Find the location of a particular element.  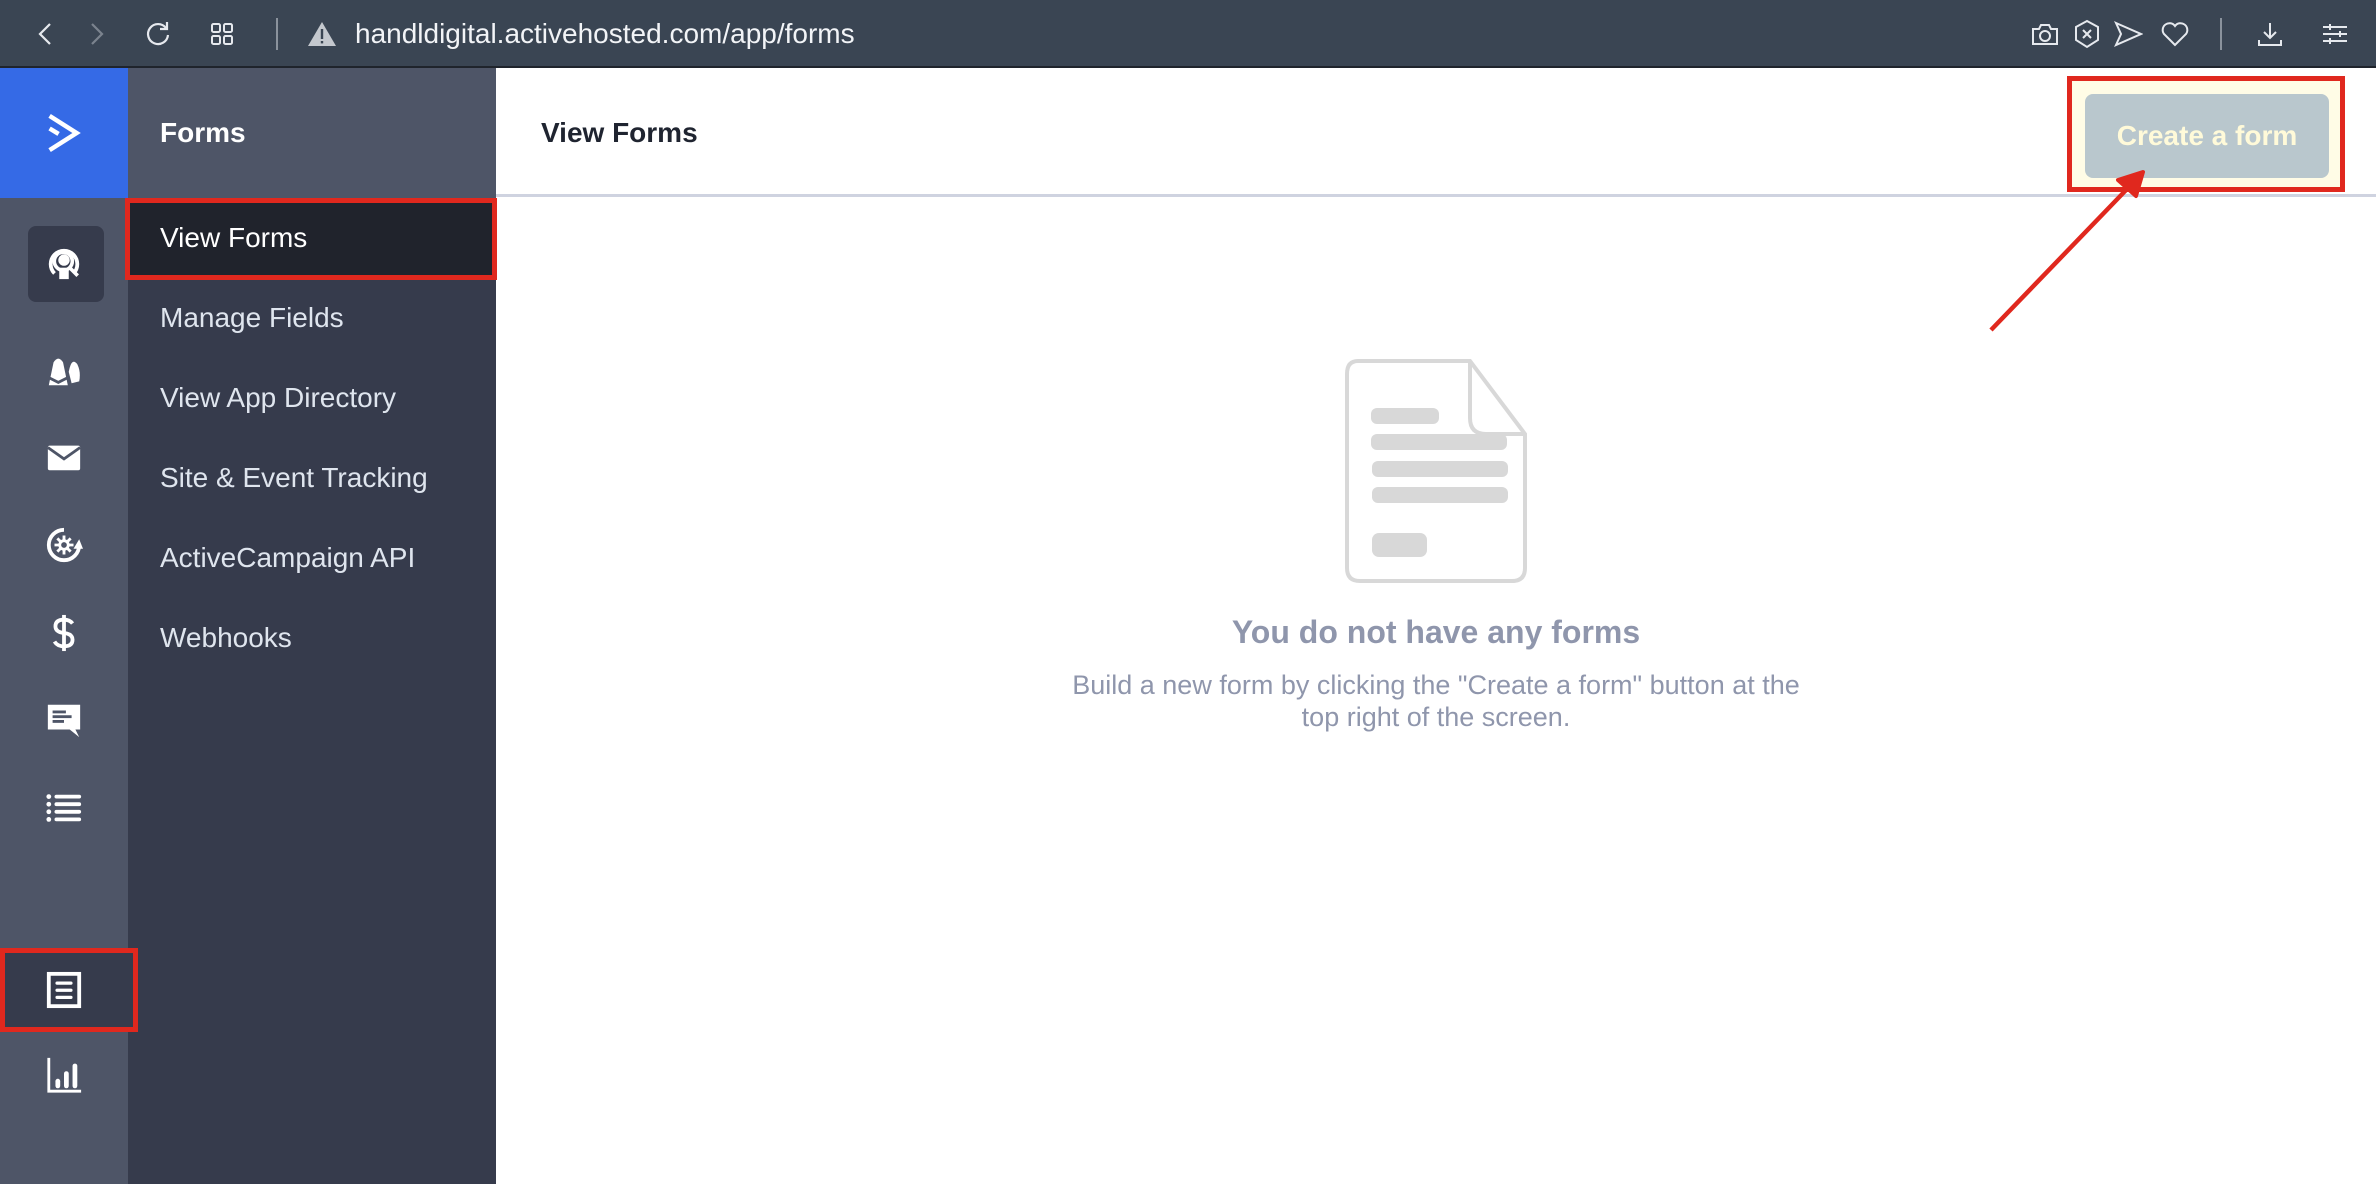

submenu-item-view-app-directory: View App Directory is located at coordinates (312, 398).